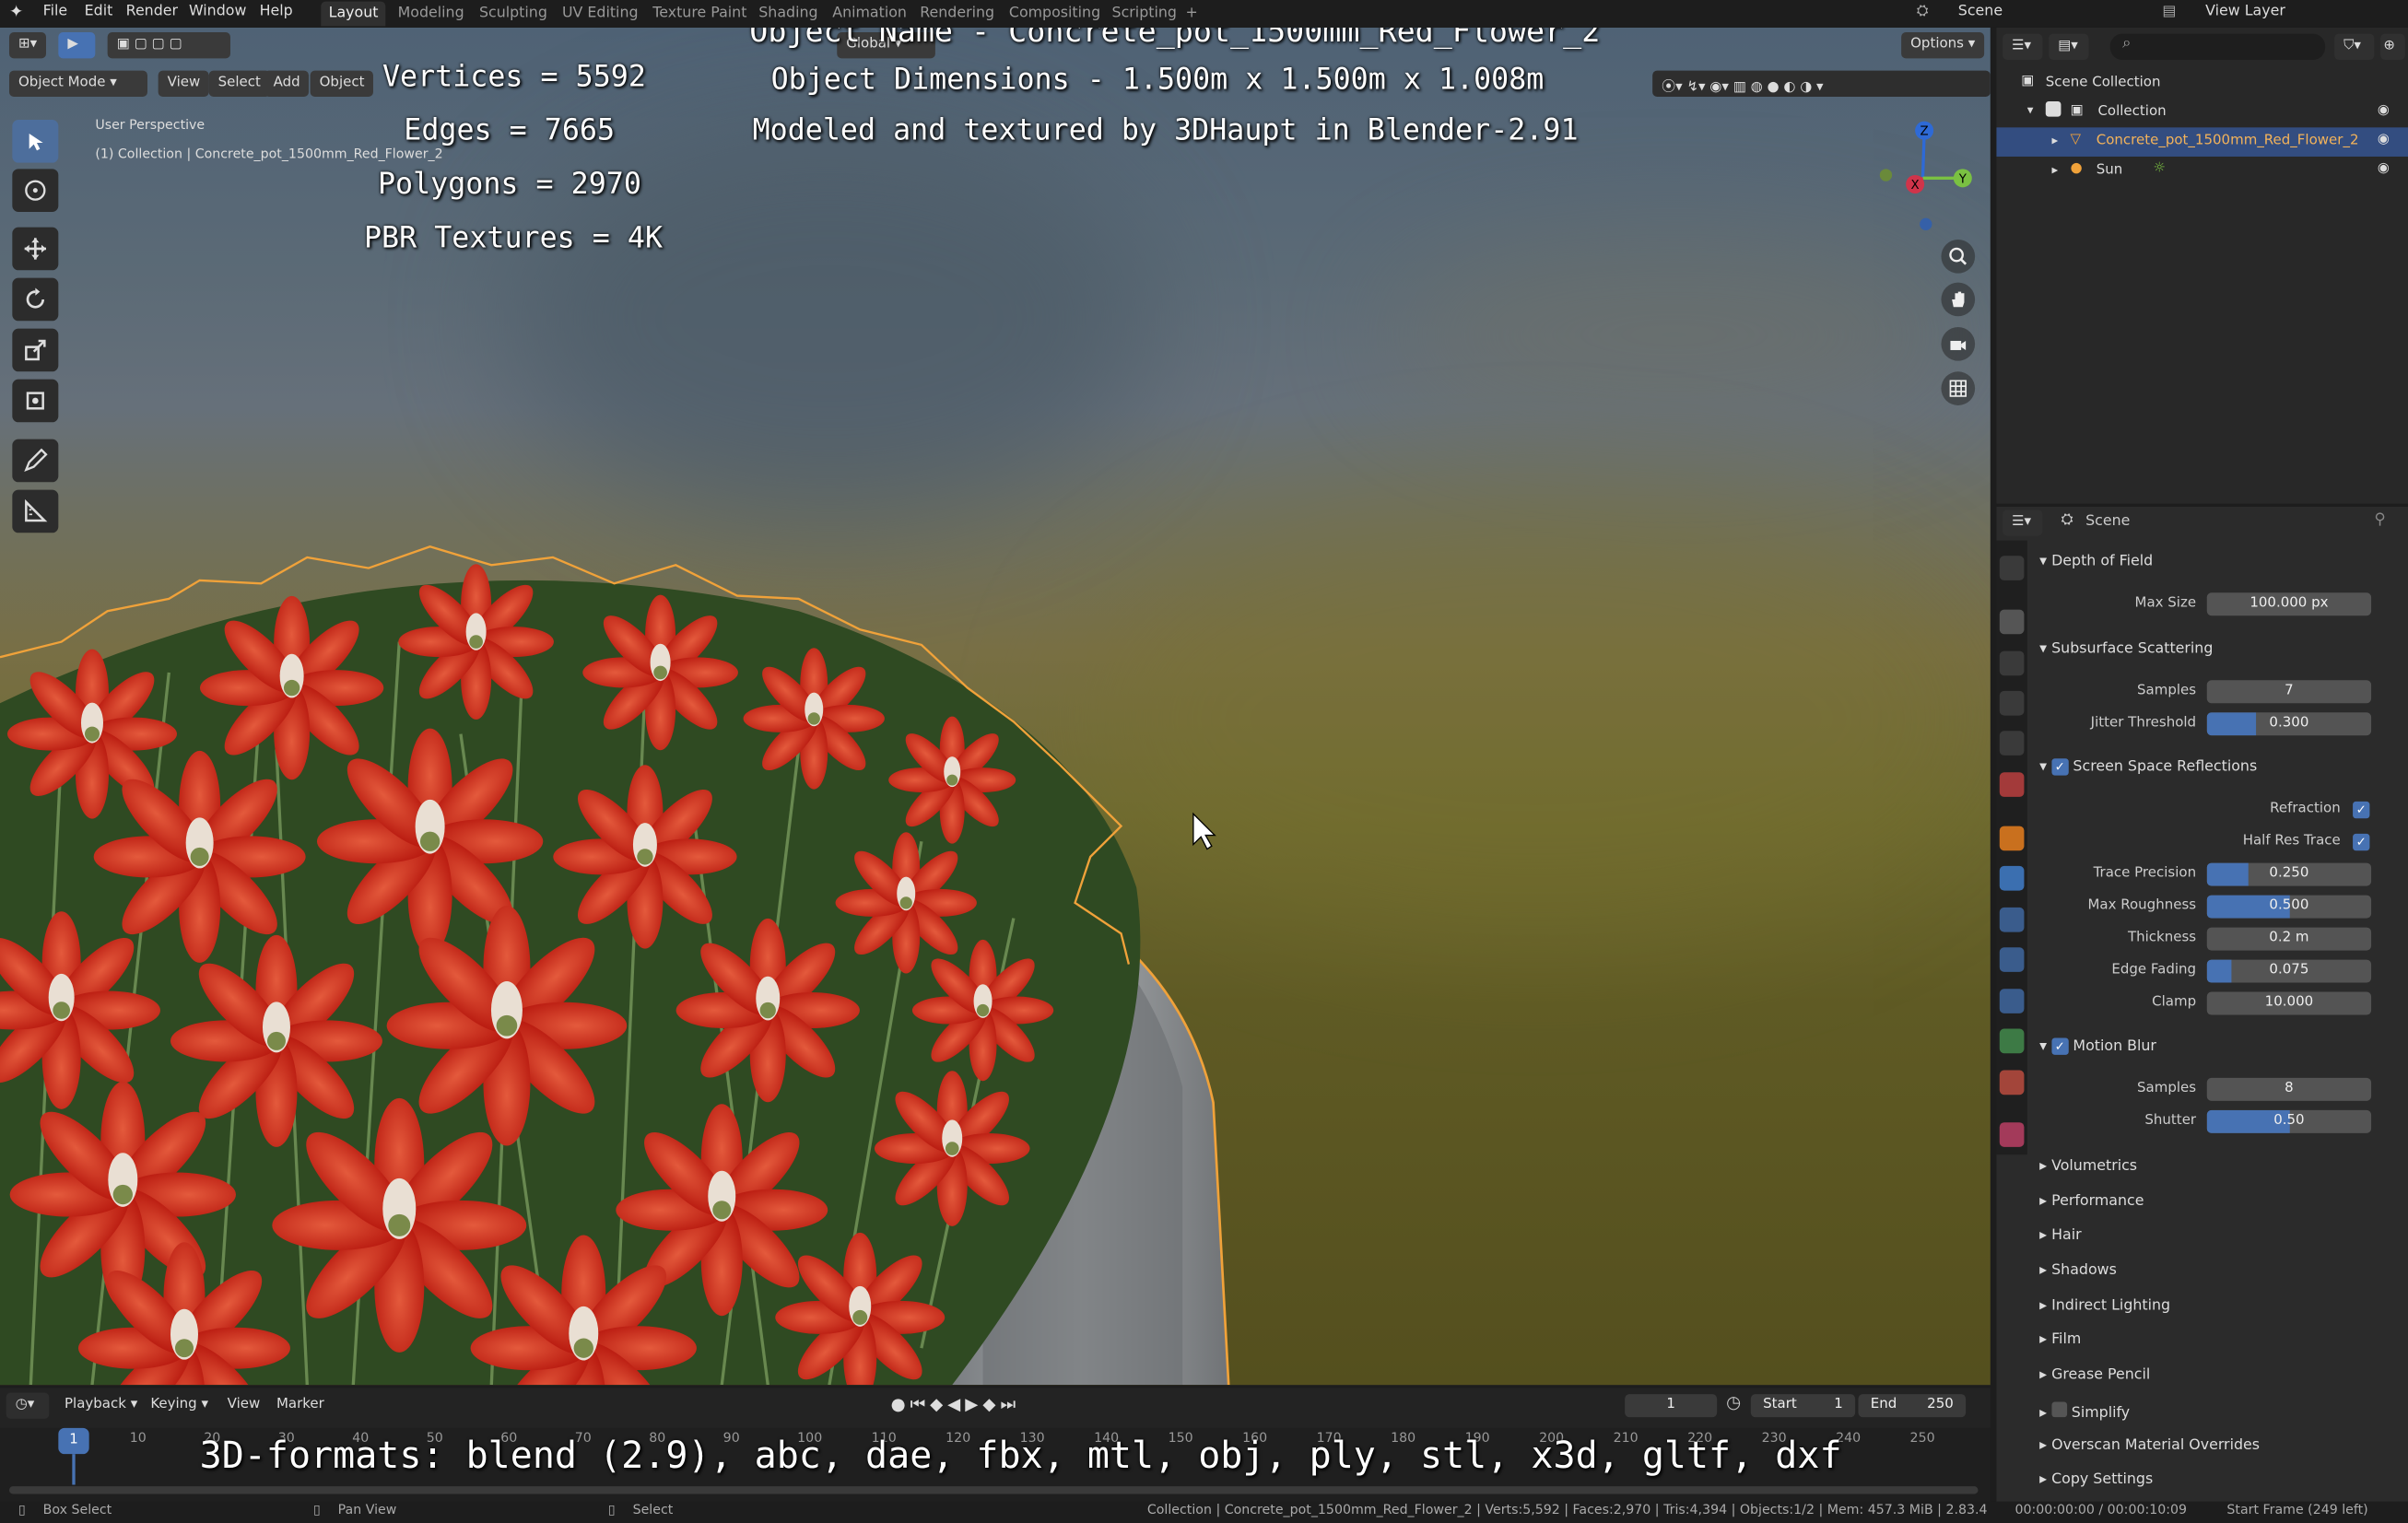  I want to click on scale-tool-icon, so click(35, 350).